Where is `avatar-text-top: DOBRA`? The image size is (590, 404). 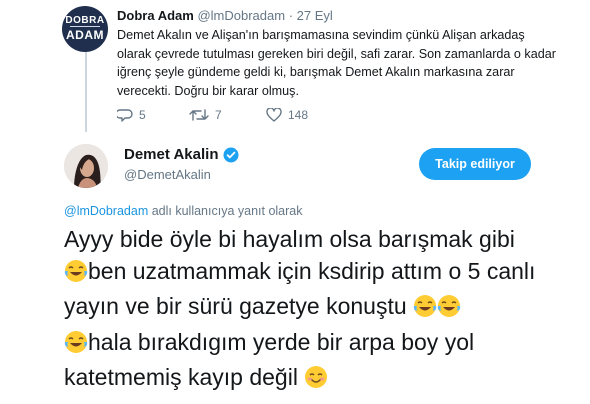 avatar-text-top: DOBRA is located at coordinates (85, 20).